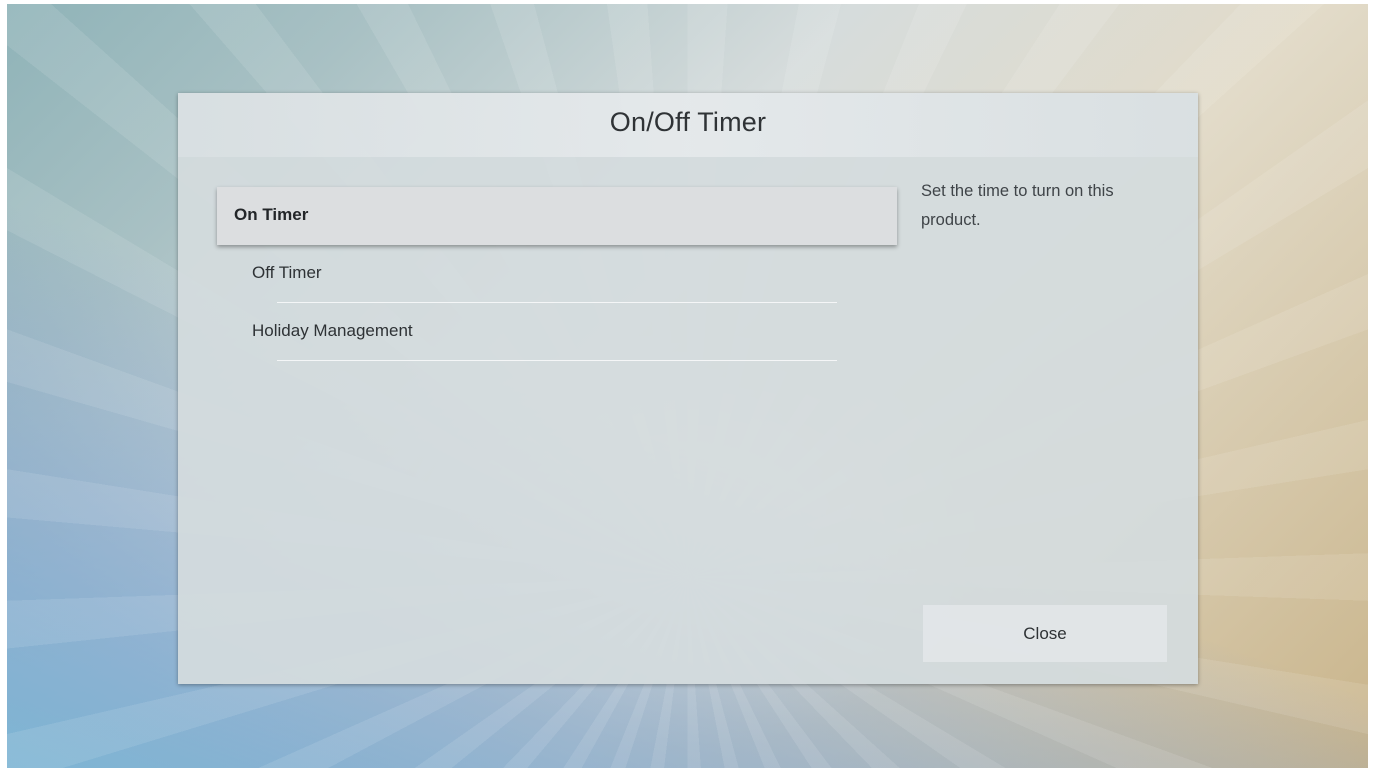 The image size is (1381, 769). I want to click on timer-menu: On Timer Off Timer Holiday Management, so click(557, 274).